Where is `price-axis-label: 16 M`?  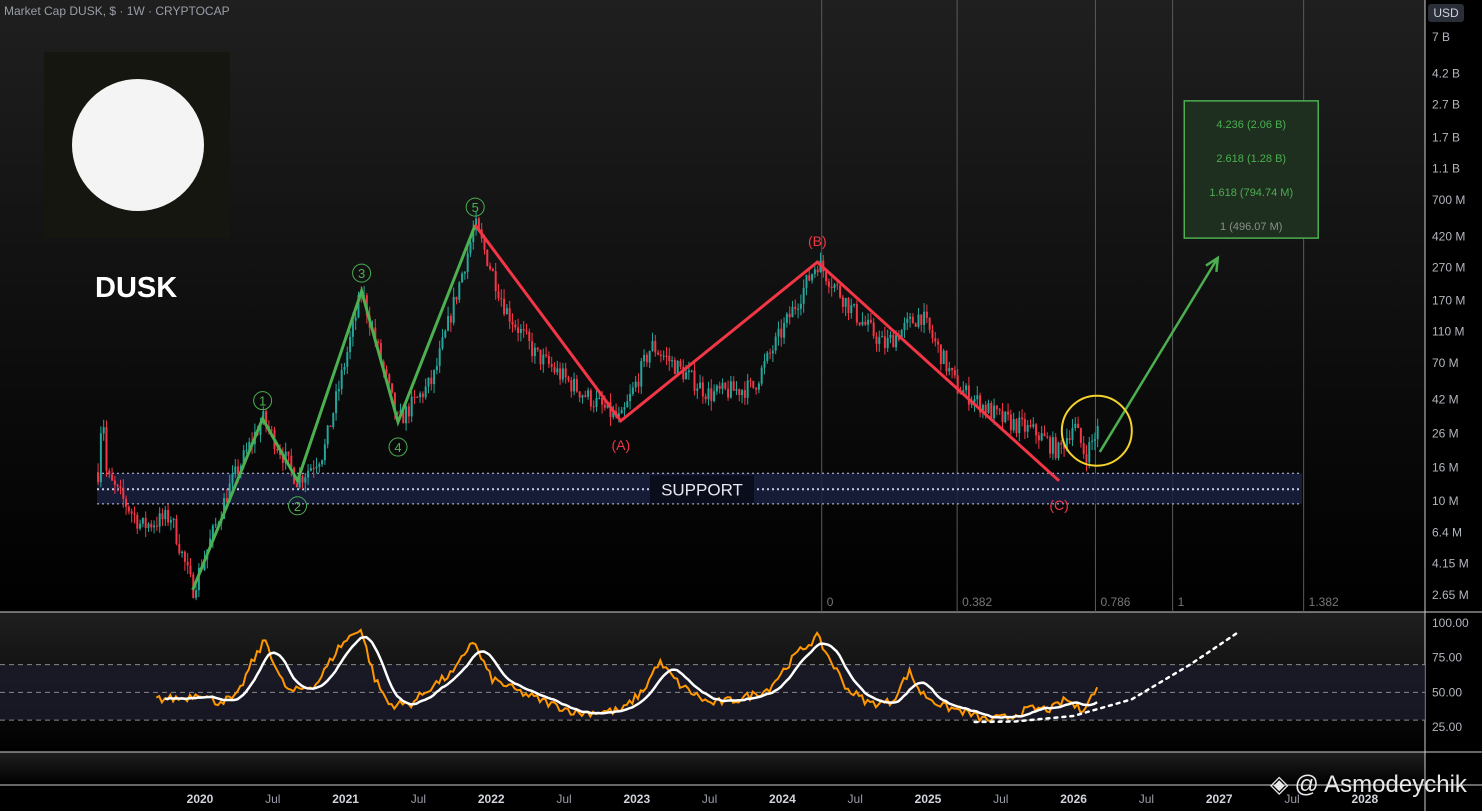 price-axis-label: 16 M is located at coordinates (1445, 468).